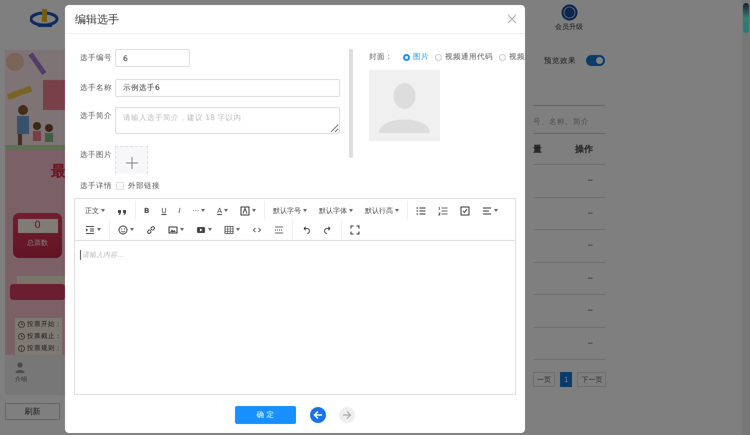 The image size is (750, 435). What do you see at coordinates (279, 229) in the screenshot?
I see `divider-line-icon` at bounding box center [279, 229].